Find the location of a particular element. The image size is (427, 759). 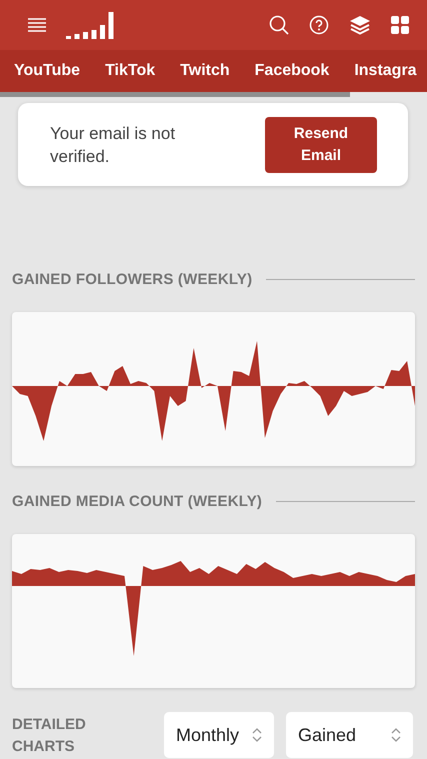

menu-icon is located at coordinates (37, 25).